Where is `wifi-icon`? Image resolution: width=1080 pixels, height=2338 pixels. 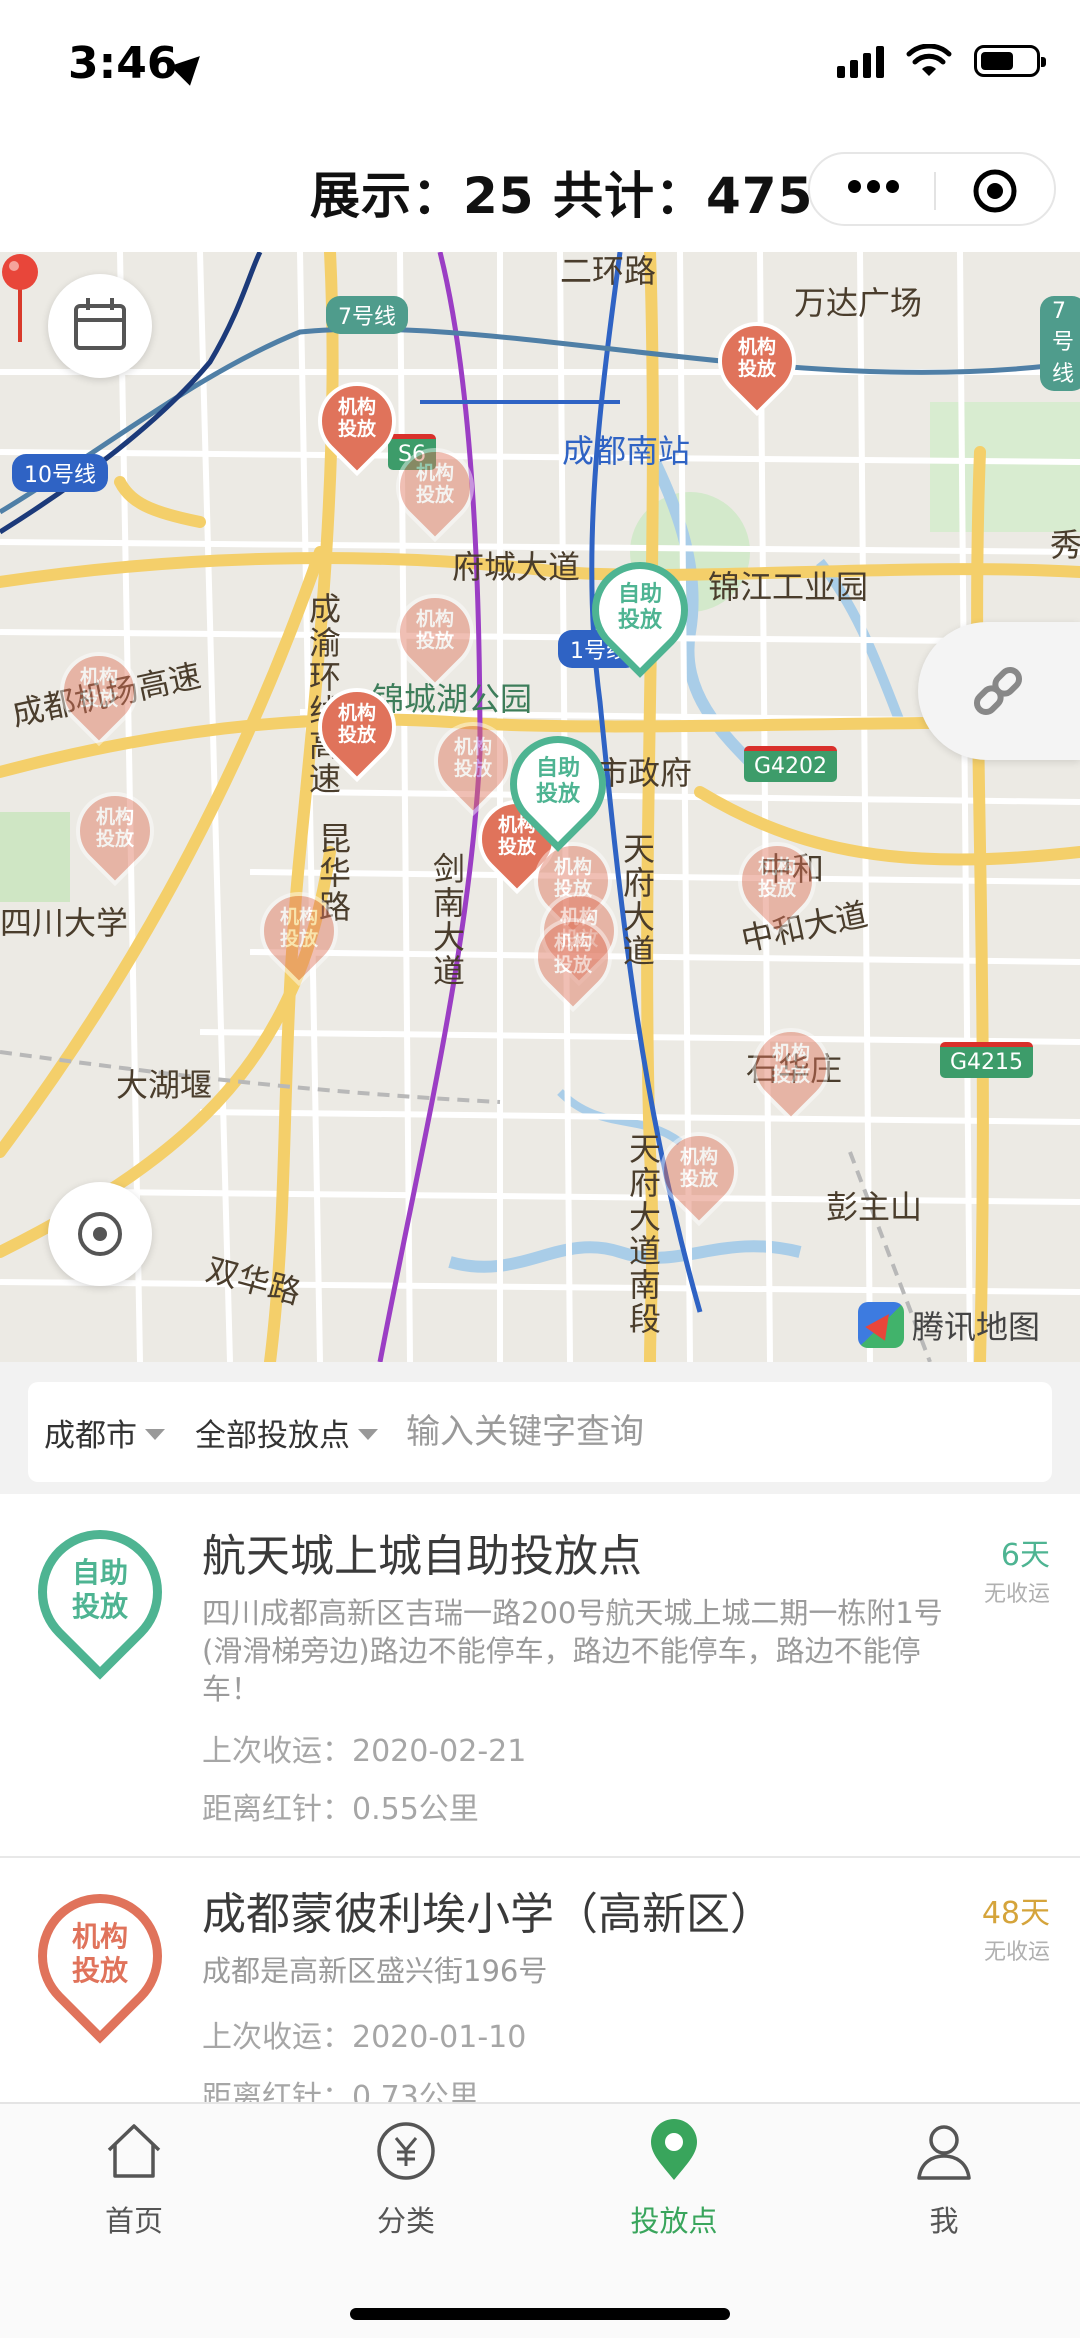 wifi-icon is located at coordinates (929, 60).